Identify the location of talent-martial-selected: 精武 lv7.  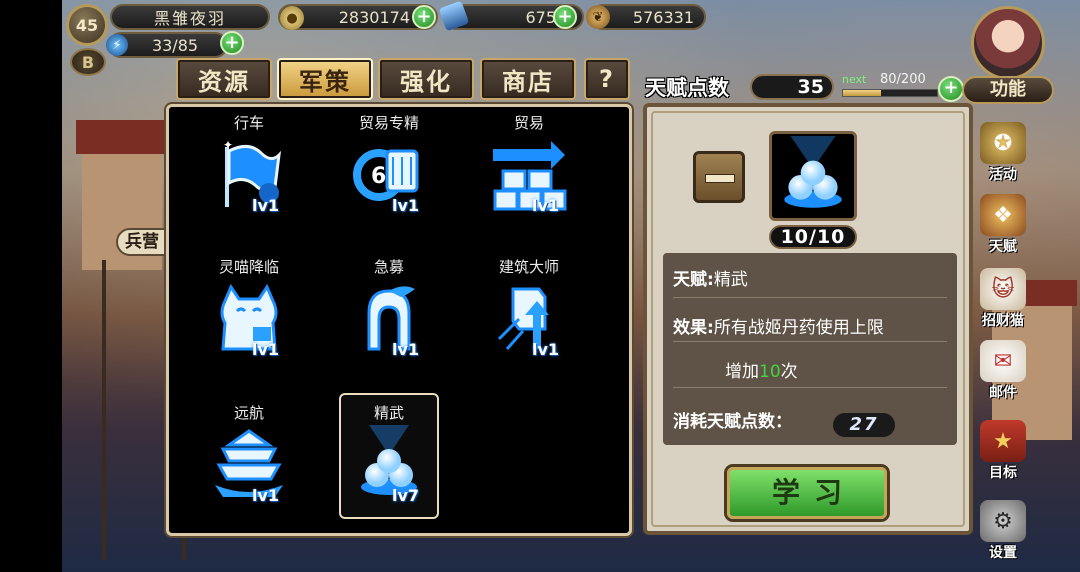
(389, 456).